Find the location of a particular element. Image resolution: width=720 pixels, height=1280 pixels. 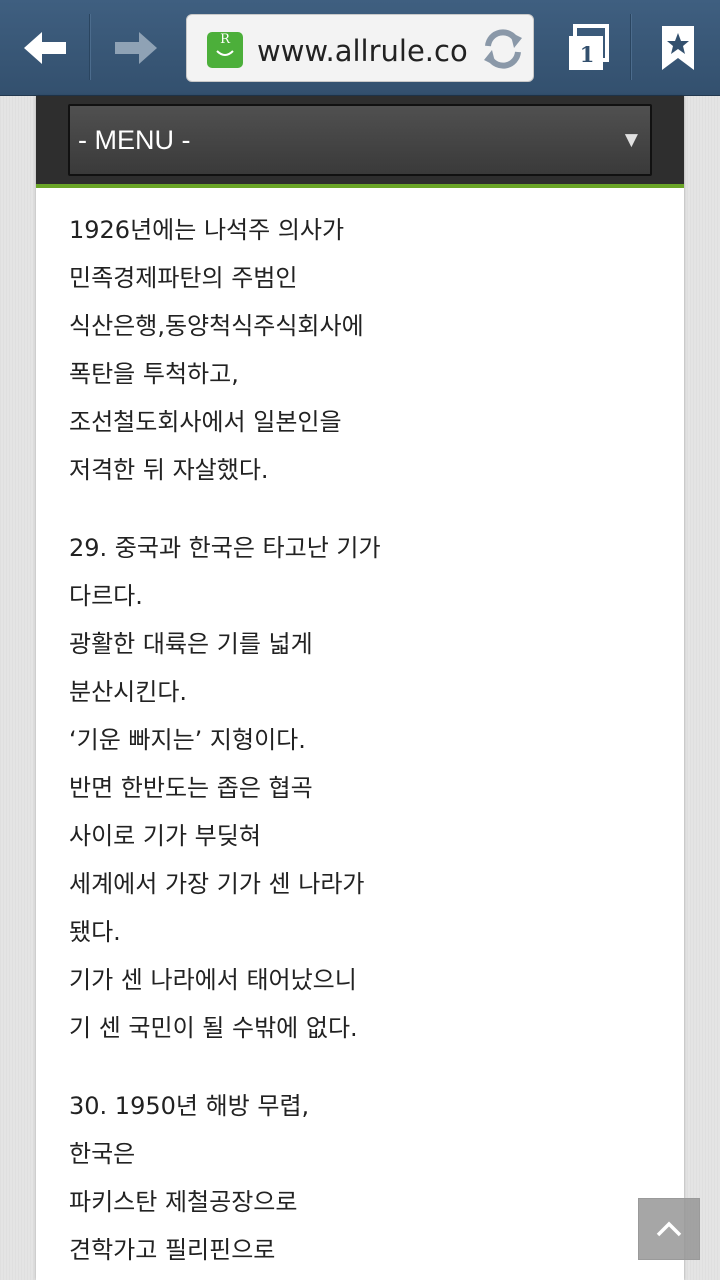

chevron-up-icon is located at coordinates (669, 1229).